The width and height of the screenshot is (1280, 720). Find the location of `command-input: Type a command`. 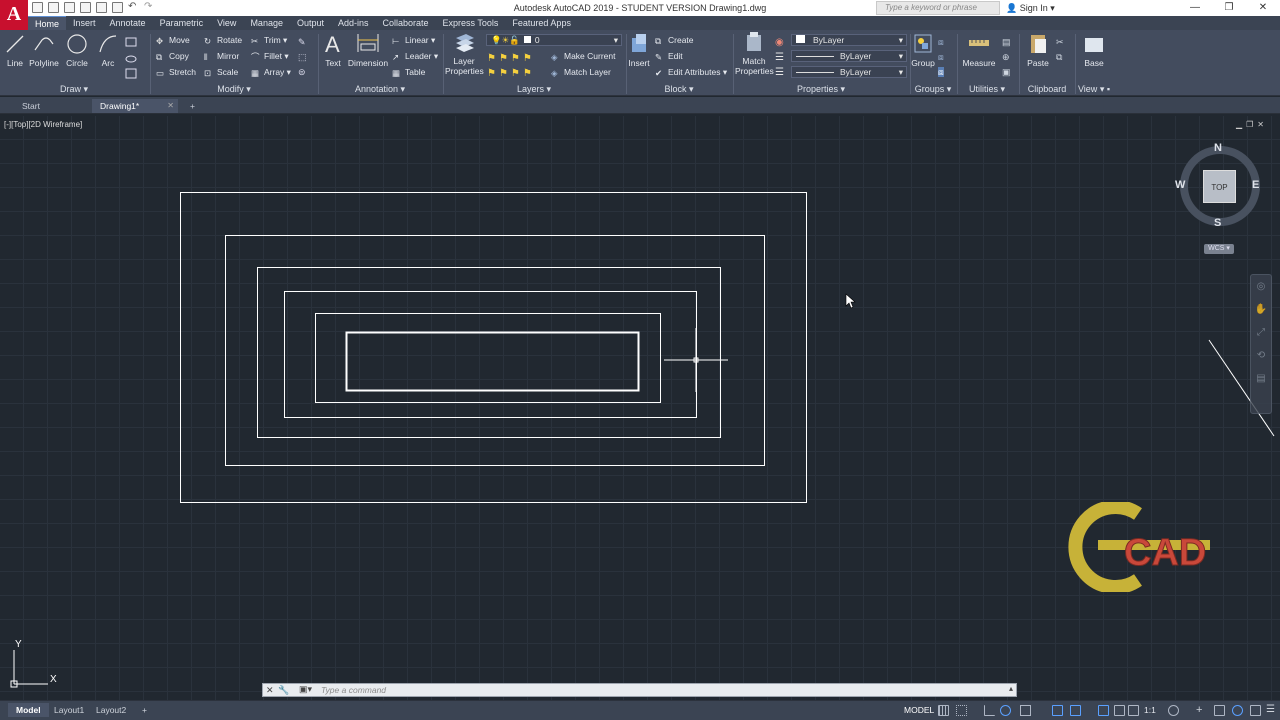

command-input: Type a command is located at coordinates (353, 690).